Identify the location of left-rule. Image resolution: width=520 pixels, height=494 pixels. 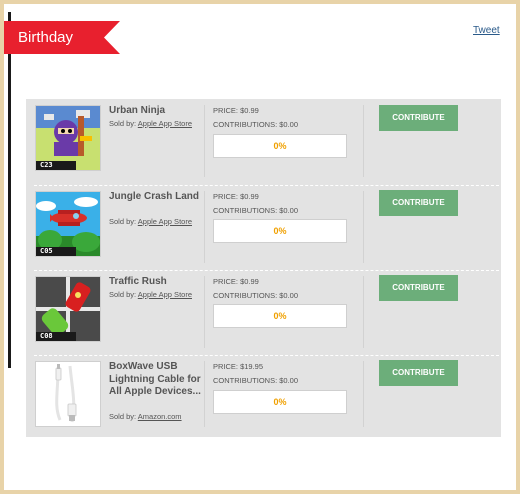
(9, 190).